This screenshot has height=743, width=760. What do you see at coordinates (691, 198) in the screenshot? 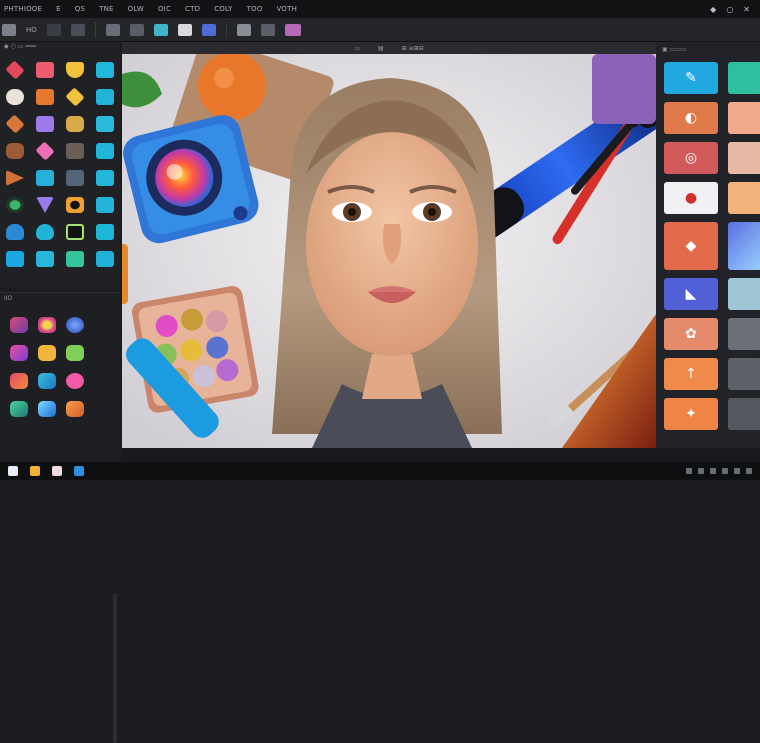
I see `tool-tile-white: ●` at bounding box center [691, 198].